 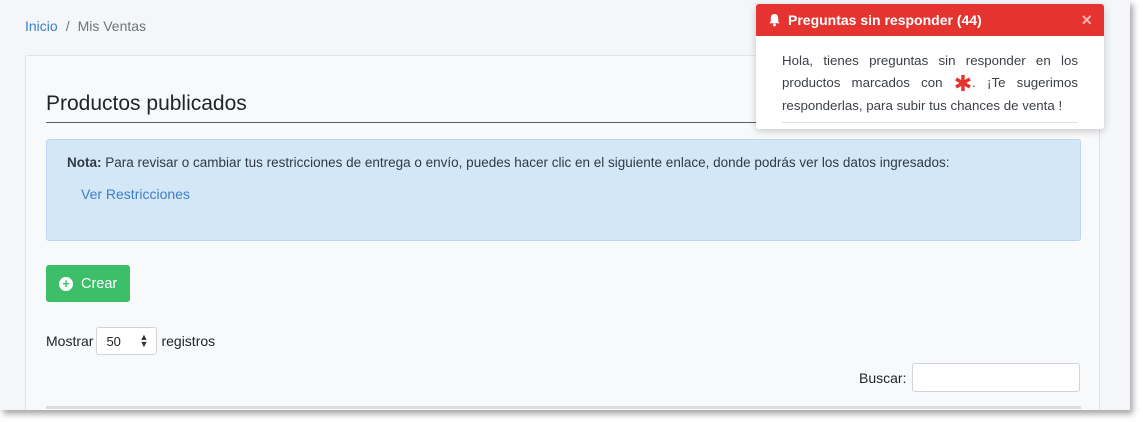 What do you see at coordinates (563, 407) in the screenshot?
I see `table-header-border` at bounding box center [563, 407].